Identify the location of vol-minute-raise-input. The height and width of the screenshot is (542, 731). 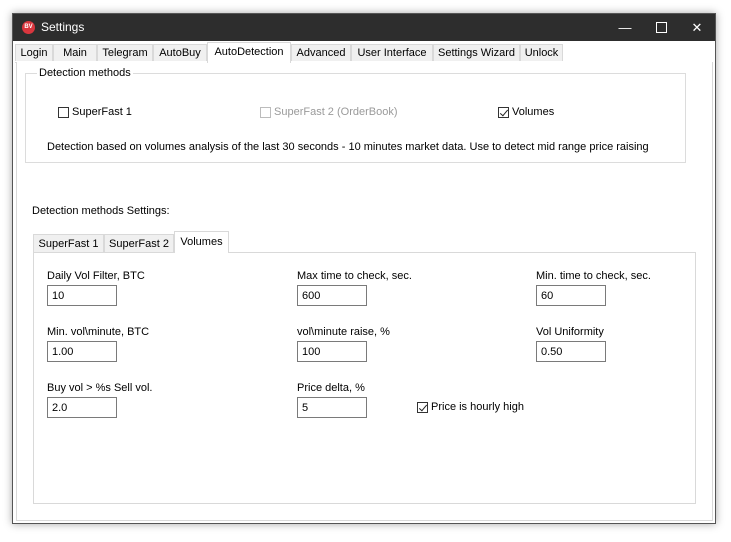
(332, 351).